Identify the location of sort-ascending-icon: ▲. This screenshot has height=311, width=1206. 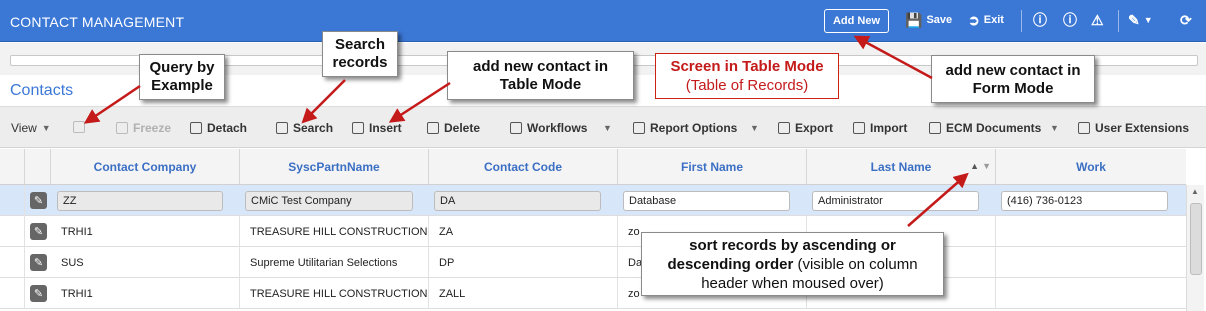
(974, 166).